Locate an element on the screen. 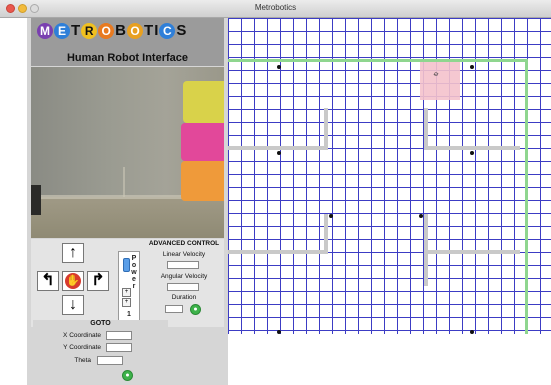 This screenshot has height=385, width=551. stop-hand-icon: ✋ is located at coordinates (73, 281).